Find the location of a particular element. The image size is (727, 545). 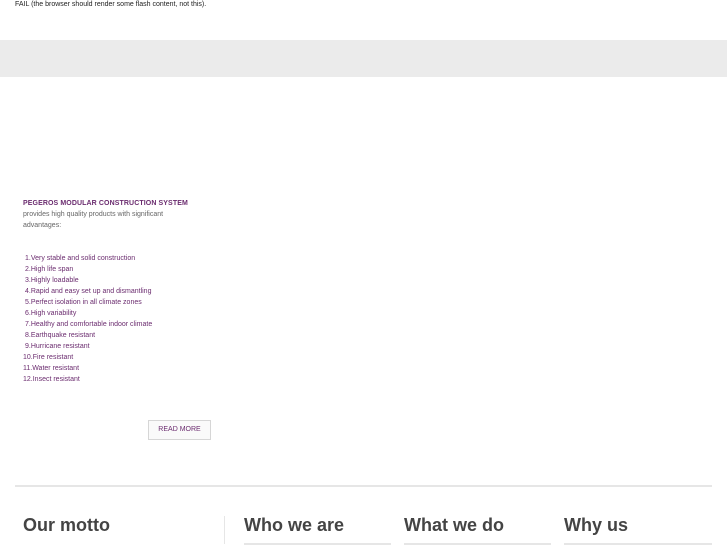

list-item: 4.Rapid and easy set up and dismantling is located at coordinates (88, 291).